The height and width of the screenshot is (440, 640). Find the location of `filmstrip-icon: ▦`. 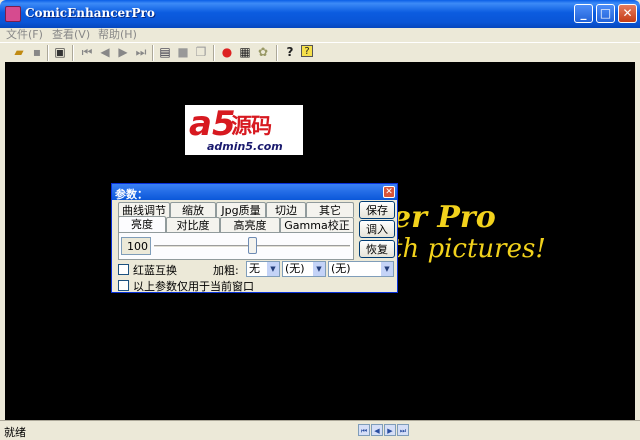

filmstrip-icon: ▦ is located at coordinates (245, 52).